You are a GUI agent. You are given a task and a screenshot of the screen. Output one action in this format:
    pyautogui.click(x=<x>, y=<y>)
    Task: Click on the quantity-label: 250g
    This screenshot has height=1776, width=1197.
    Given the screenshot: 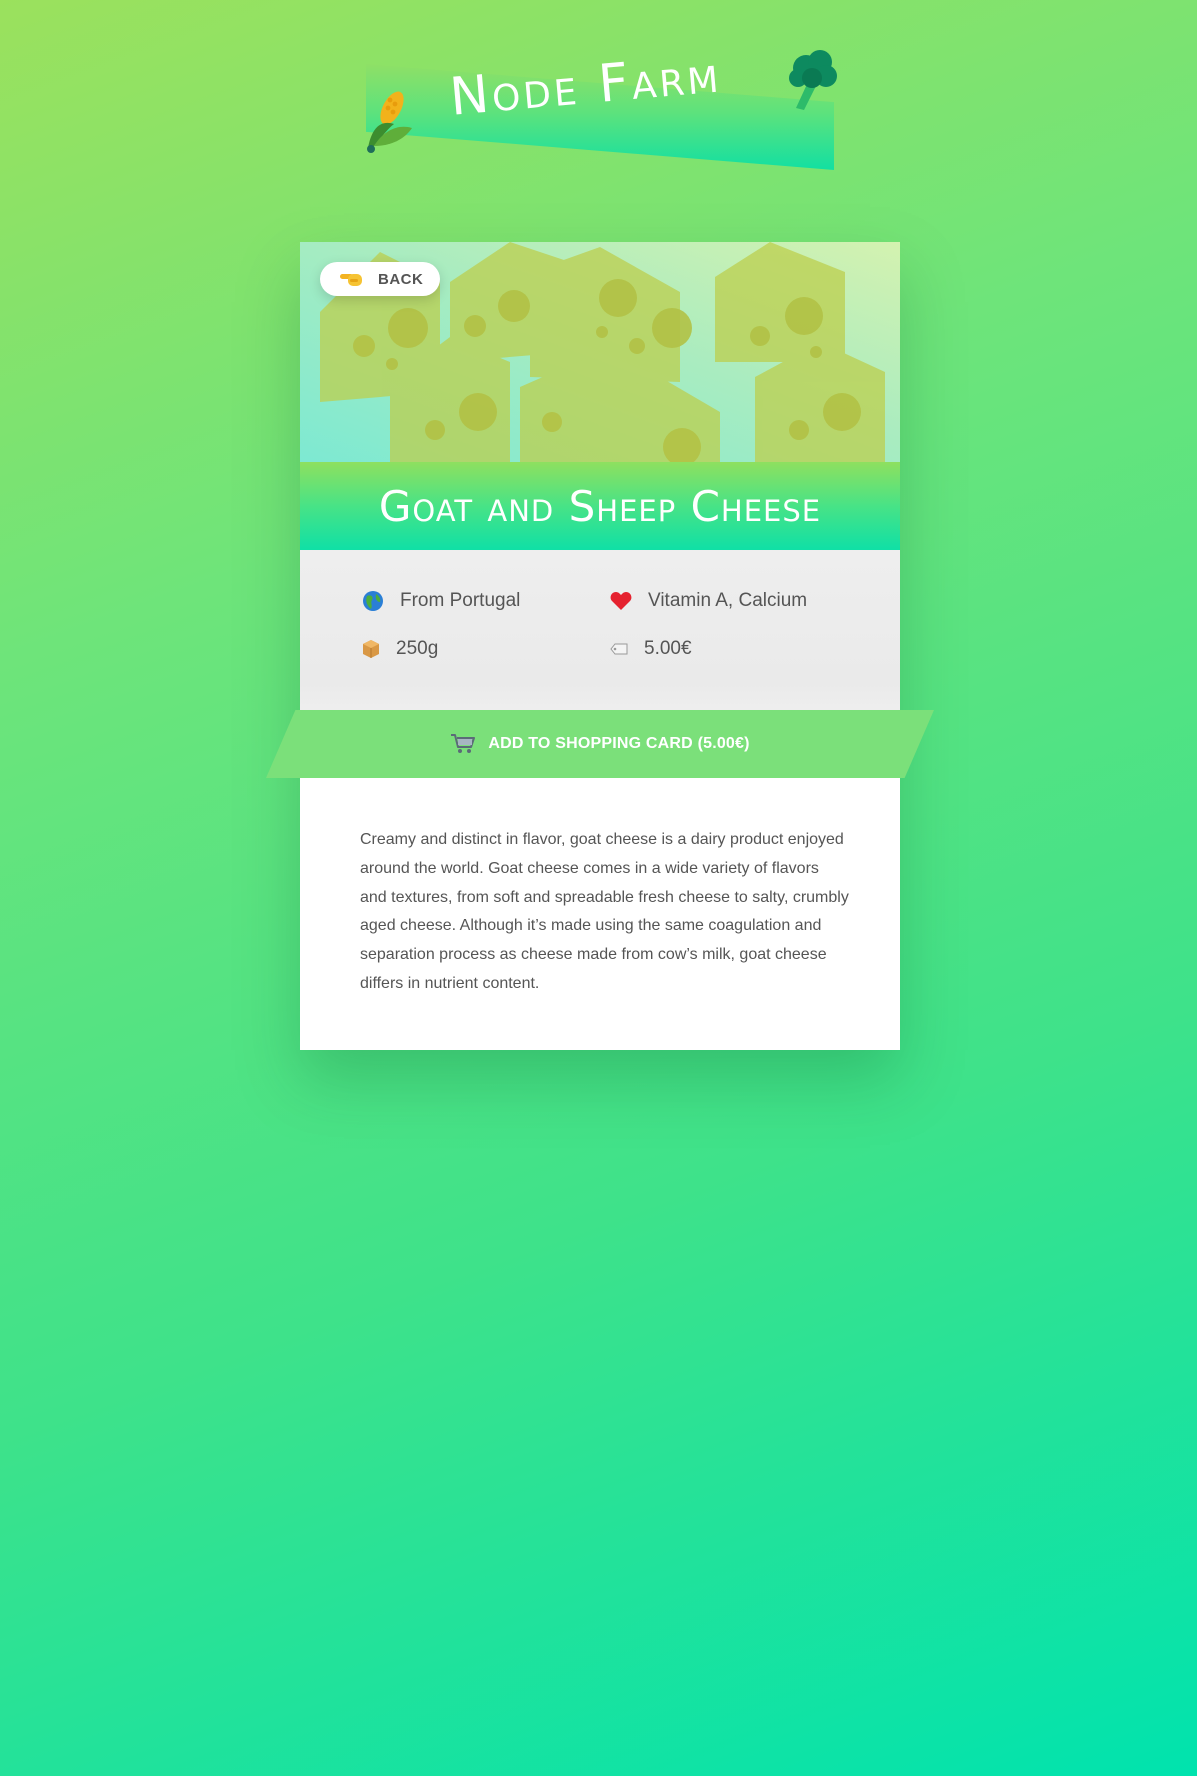 What is the action you would take?
    pyautogui.click(x=417, y=648)
    